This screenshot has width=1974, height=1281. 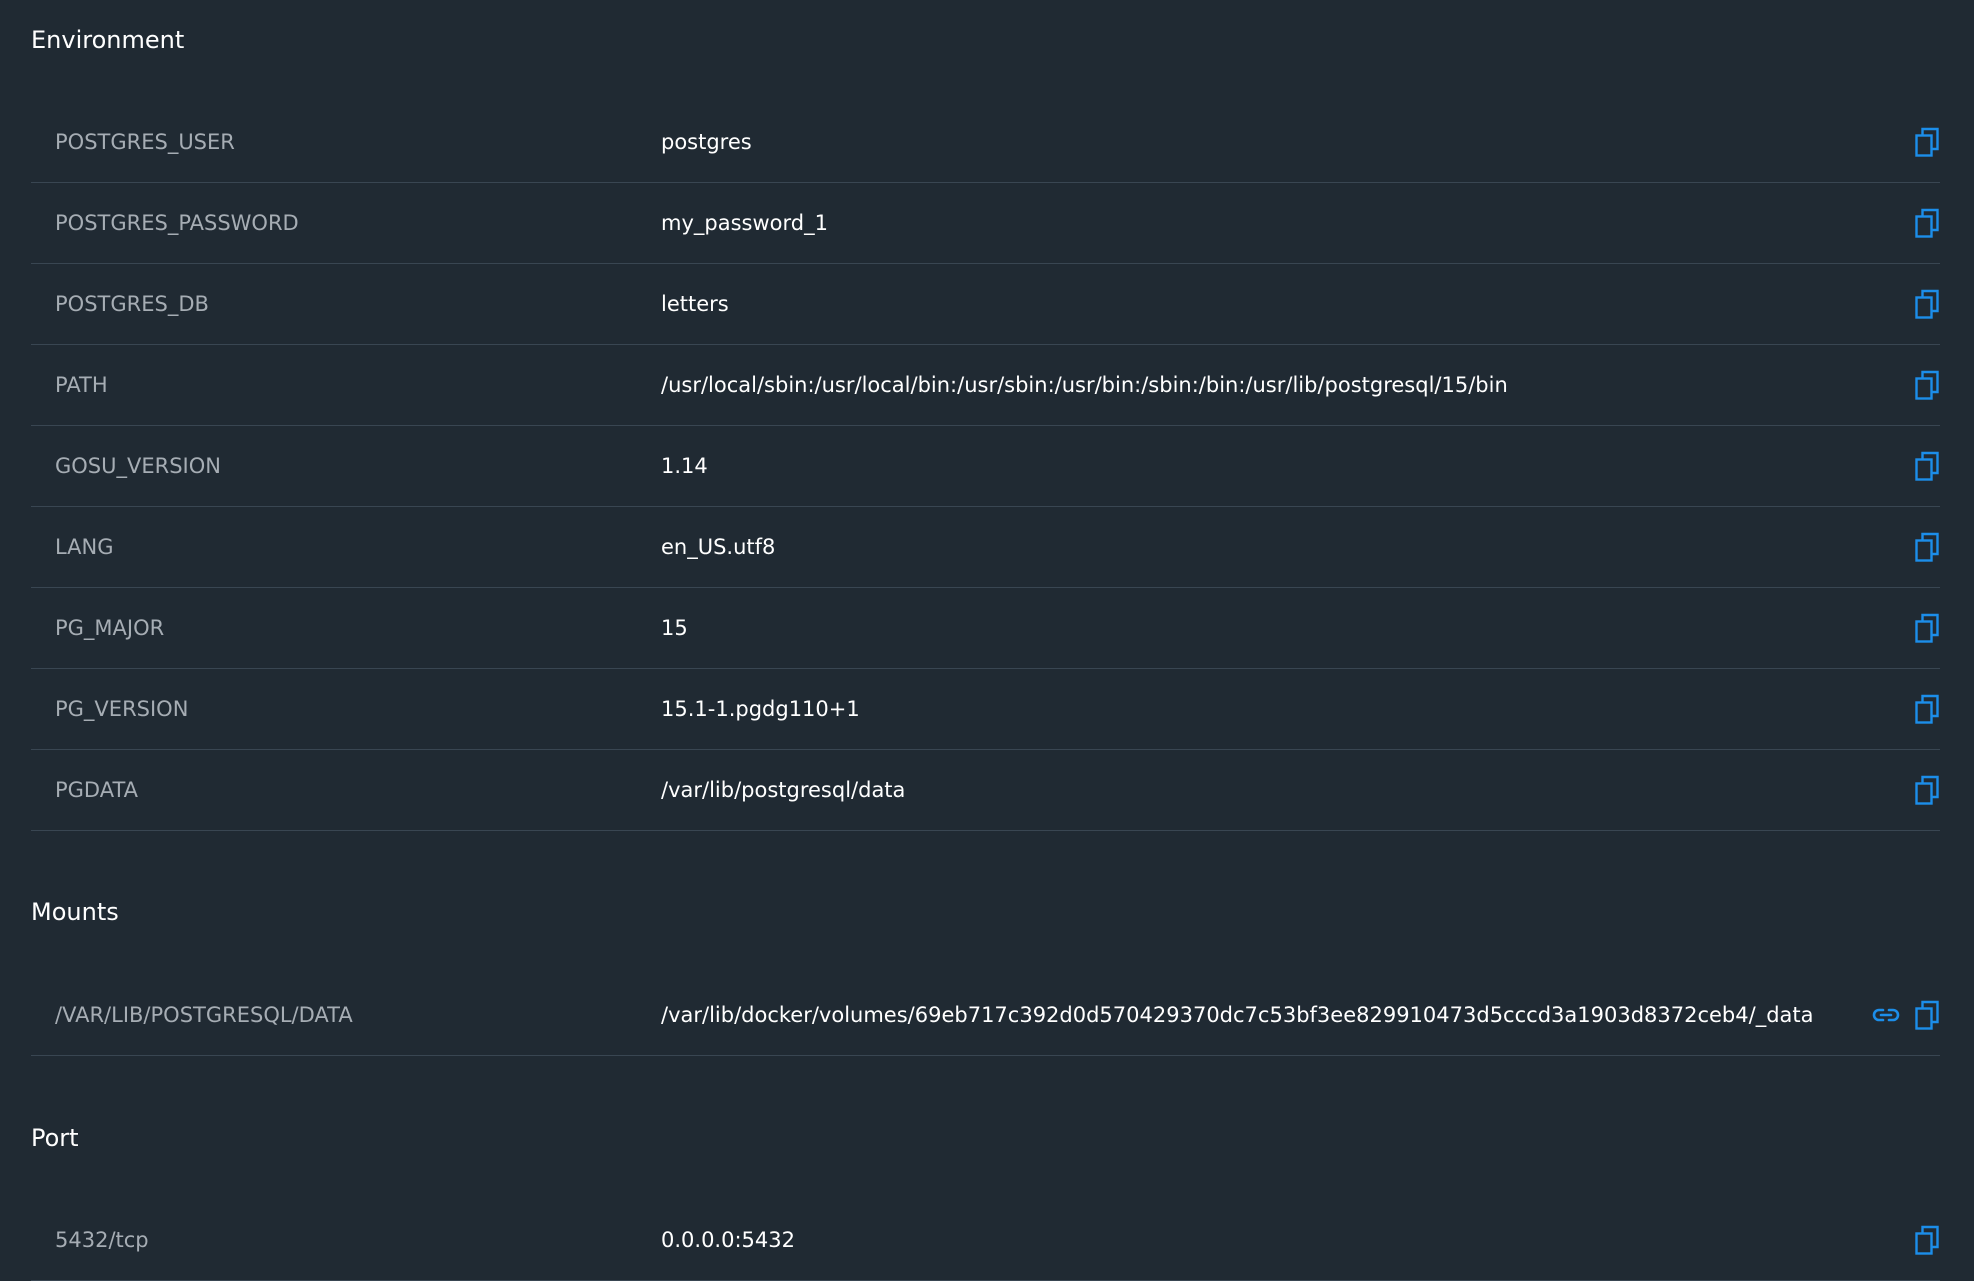 What do you see at coordinates (132, 304) in the screenshot?
I see `env-key: POSTGRES_DB` at bounding box center [132, 304].